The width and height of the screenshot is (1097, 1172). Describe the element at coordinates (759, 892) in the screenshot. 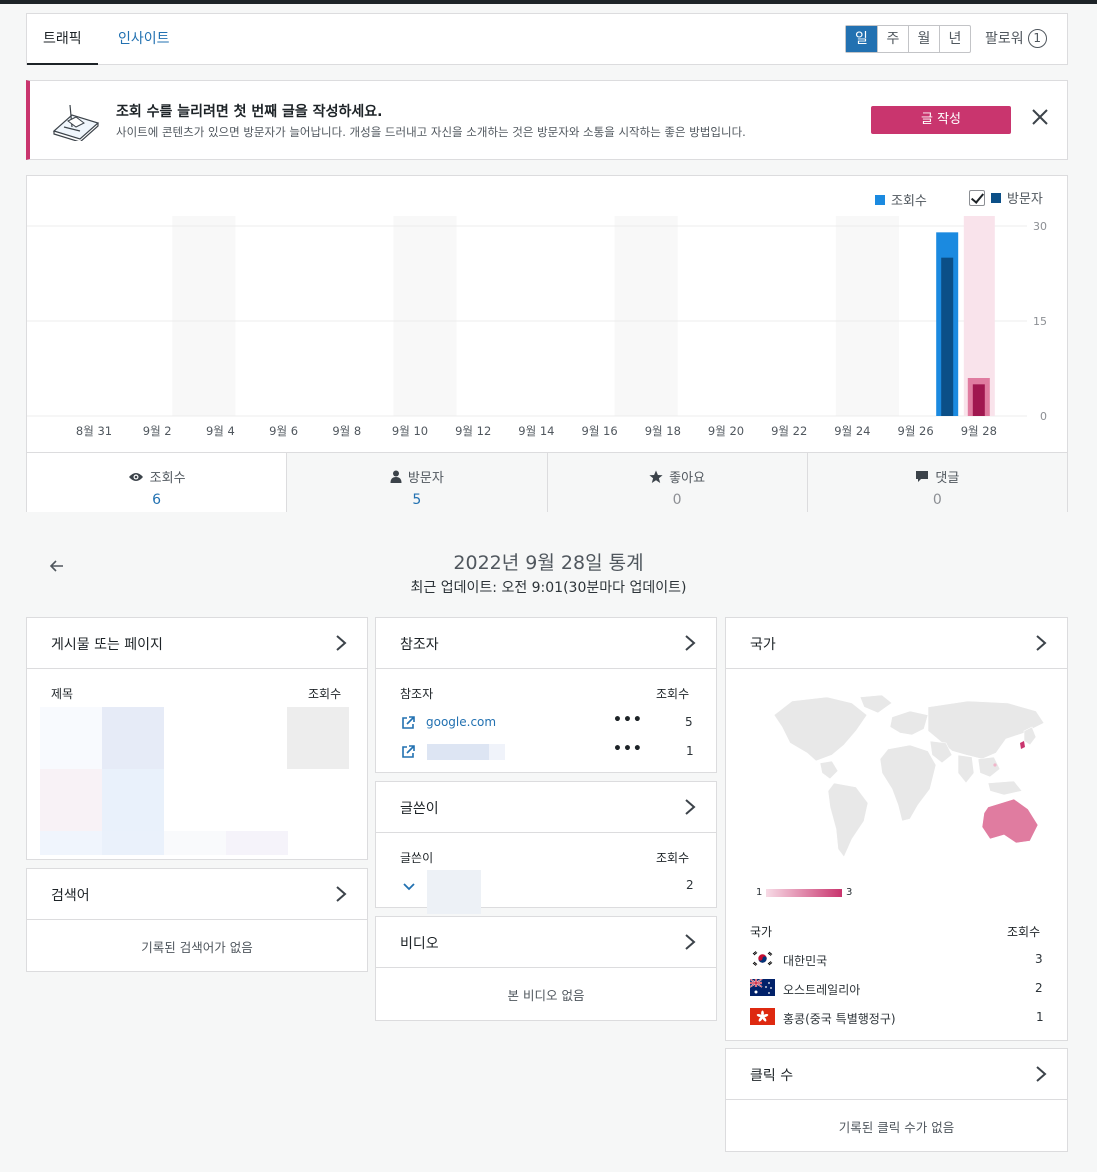

I see `map-scale-min: 1` at that location.